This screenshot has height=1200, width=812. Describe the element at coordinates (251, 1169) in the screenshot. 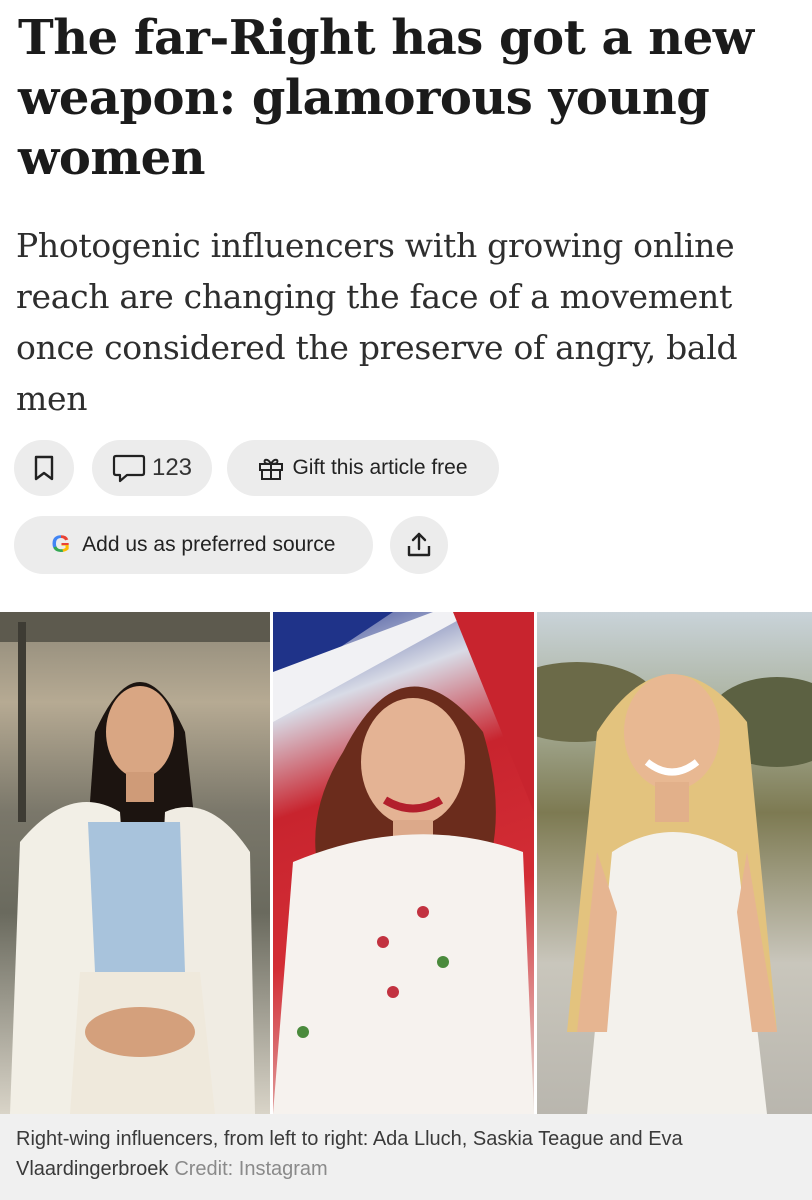

I see `photo-credit: Credit: Instagram` at that location.